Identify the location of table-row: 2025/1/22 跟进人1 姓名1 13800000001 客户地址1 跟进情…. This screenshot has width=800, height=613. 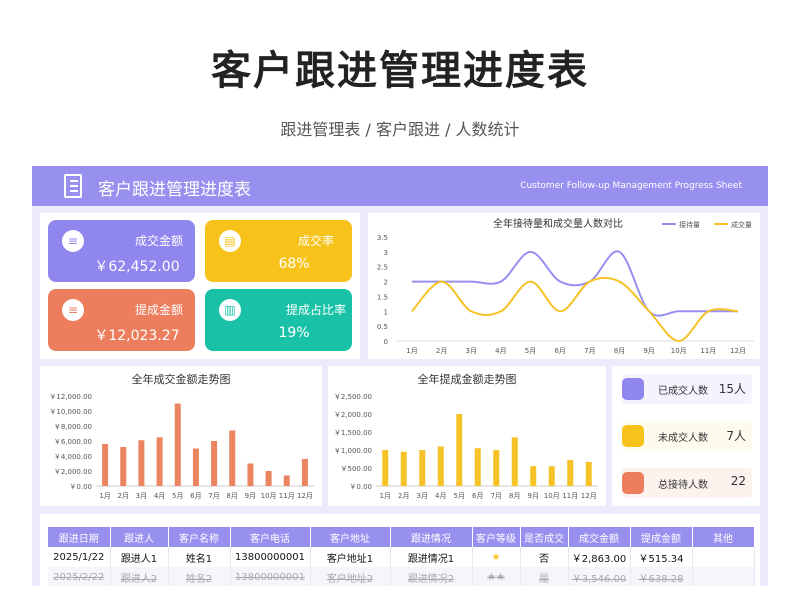
(401, 557).